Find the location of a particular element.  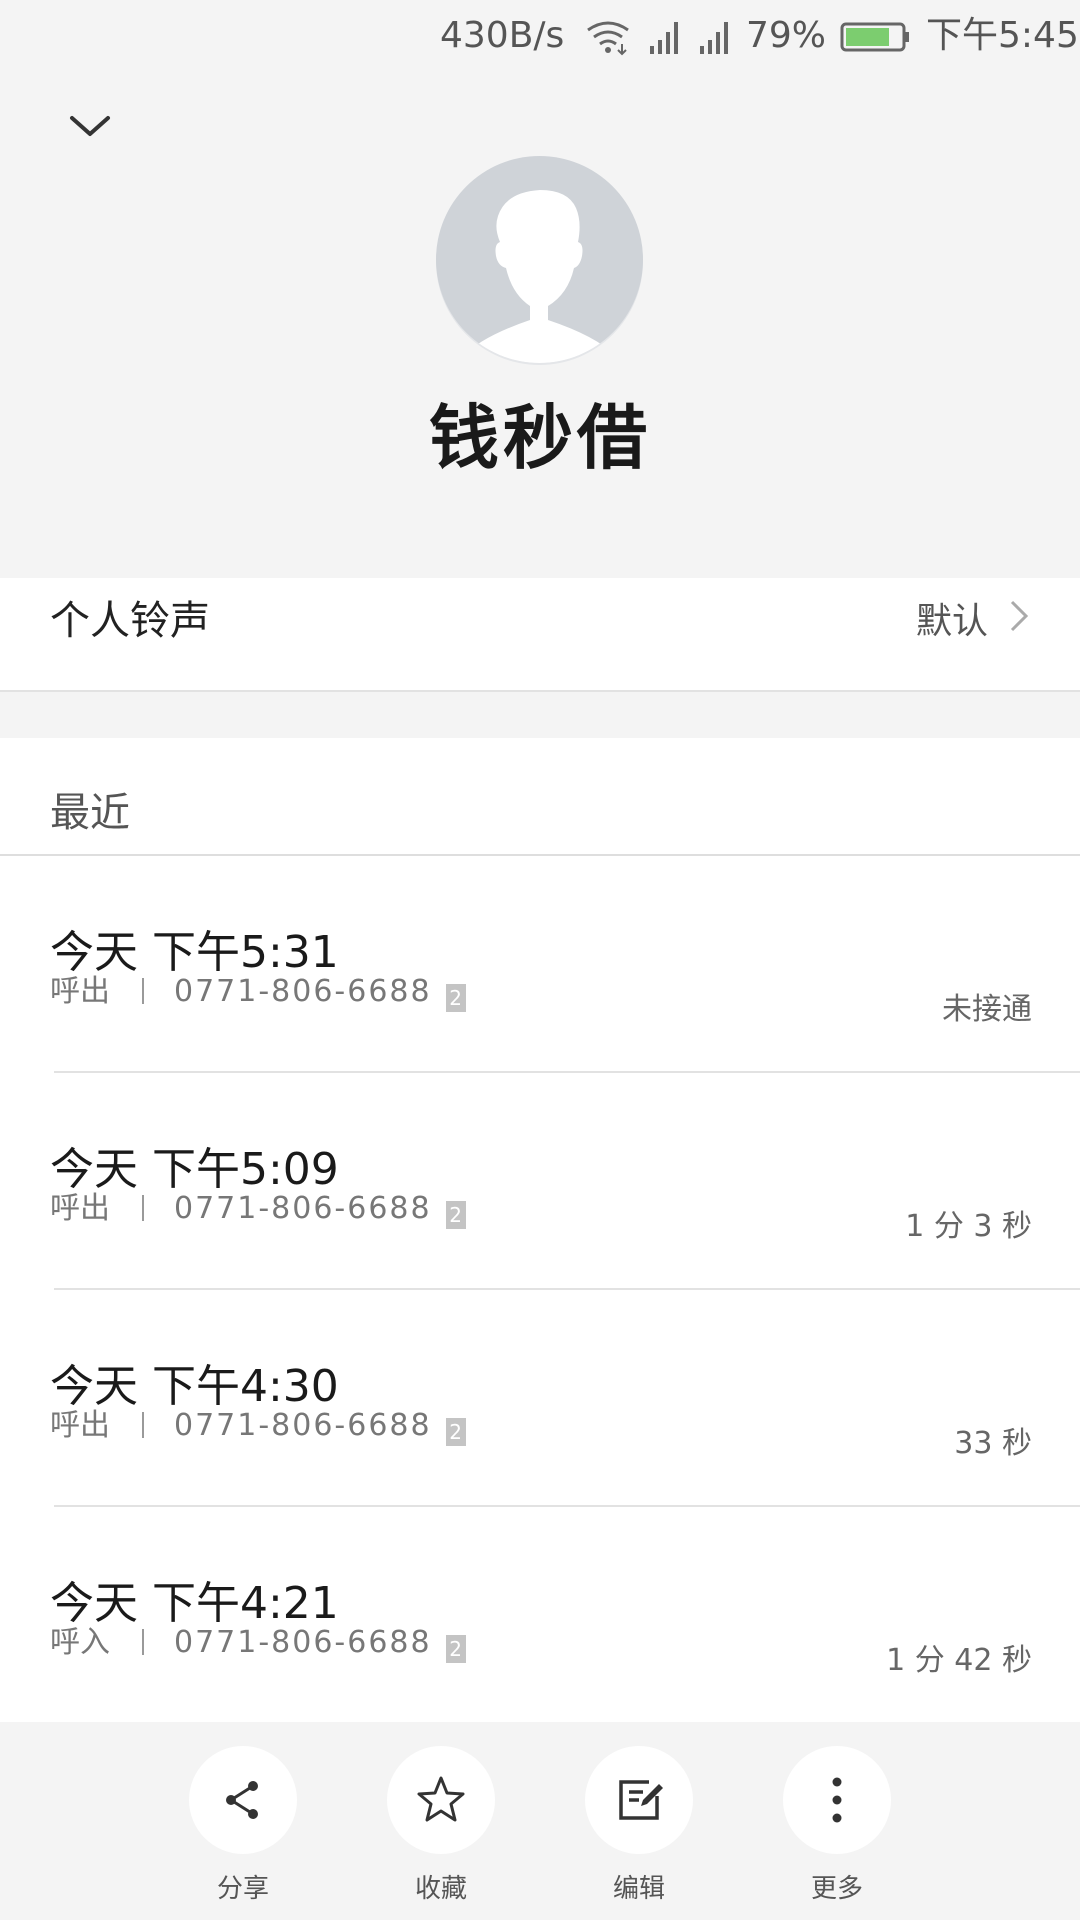

ringtone-label: 个人铃声 is located at coordinates (130, 621).